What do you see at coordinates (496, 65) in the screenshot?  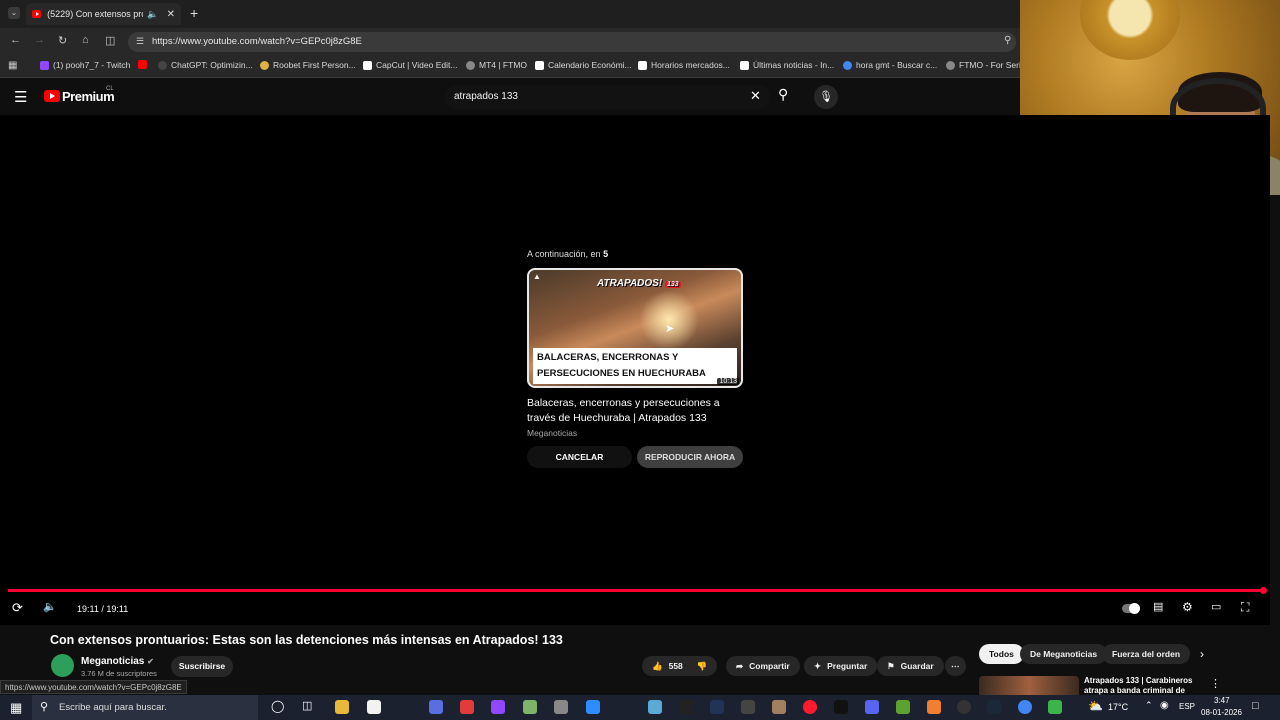 I see `bookmark-item: MT4 | FTMO` at bounding box center [496, 65].